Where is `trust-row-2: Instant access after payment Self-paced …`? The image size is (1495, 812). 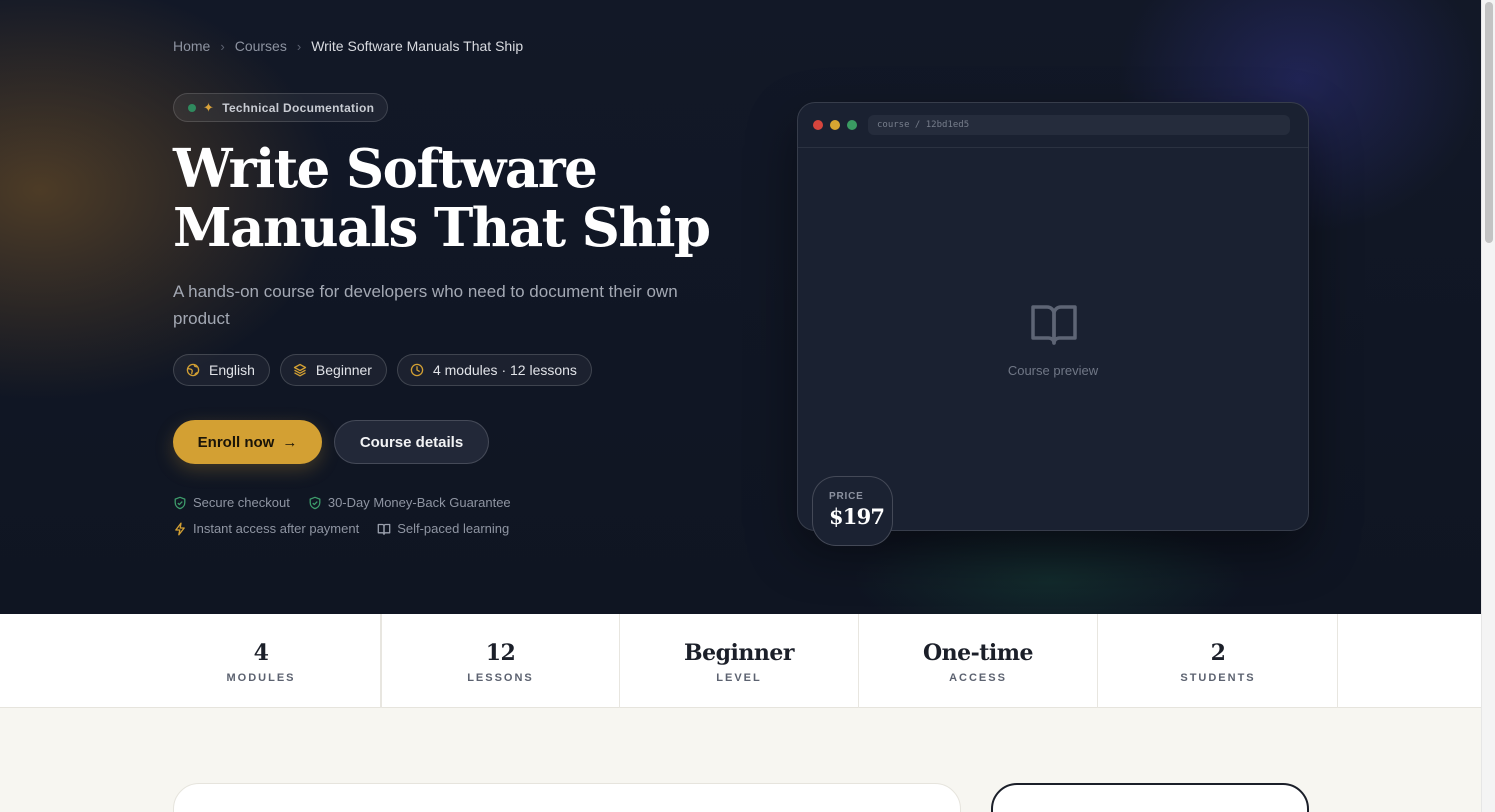 trust-row-2: Instant access after payment Self-paced … is located at coordinates (341, 528).